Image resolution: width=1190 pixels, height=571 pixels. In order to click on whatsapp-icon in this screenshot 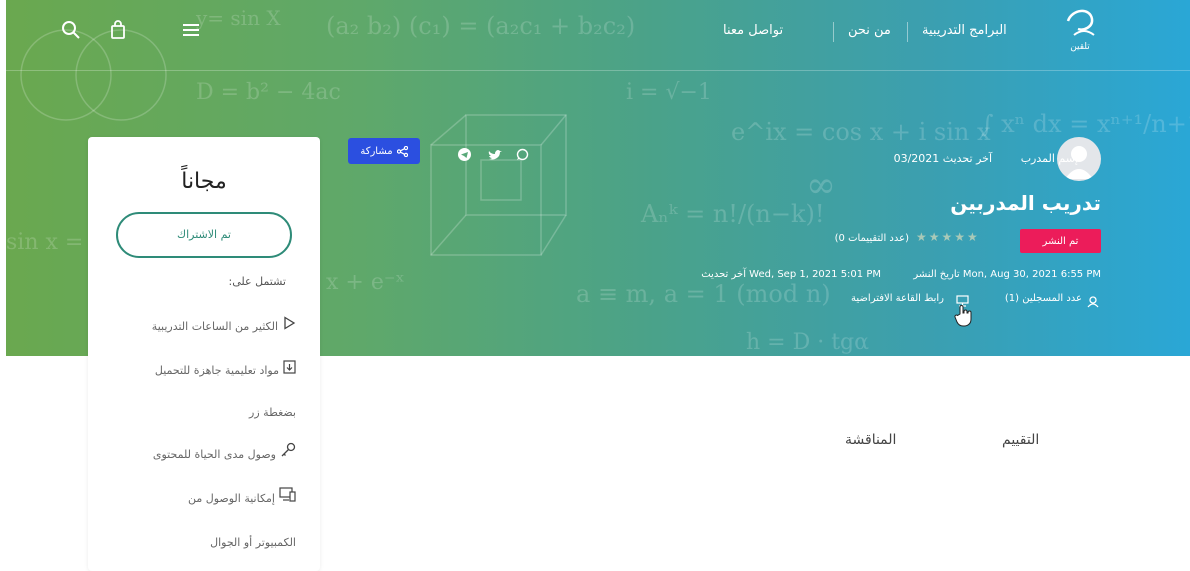, I will do `click(523, 153)`.